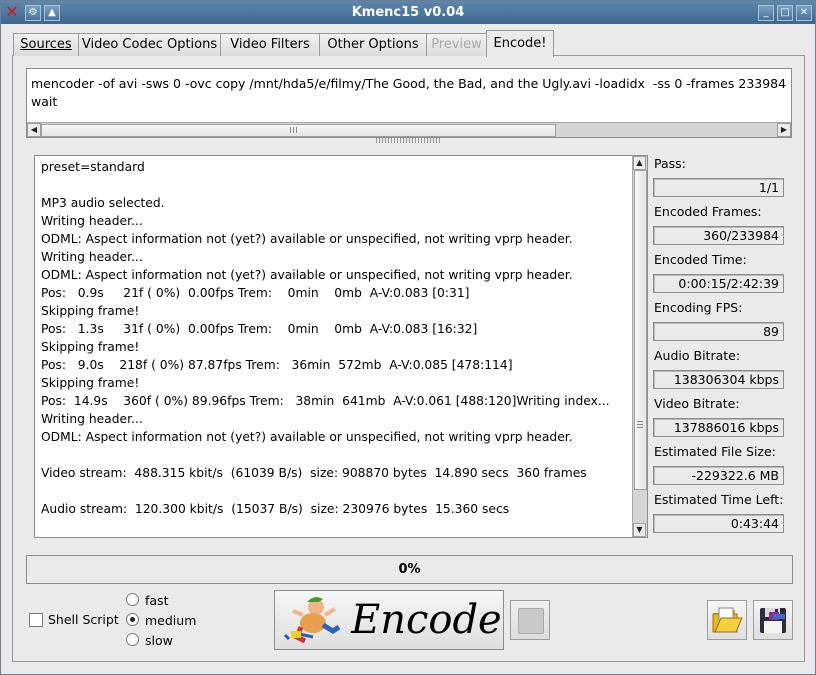 Image resolution: width=816 pixels, height=675 pixels. Describe the element at coordinates (93, 167) in the screenshot. I see `log-line: preset=standard` at that location.